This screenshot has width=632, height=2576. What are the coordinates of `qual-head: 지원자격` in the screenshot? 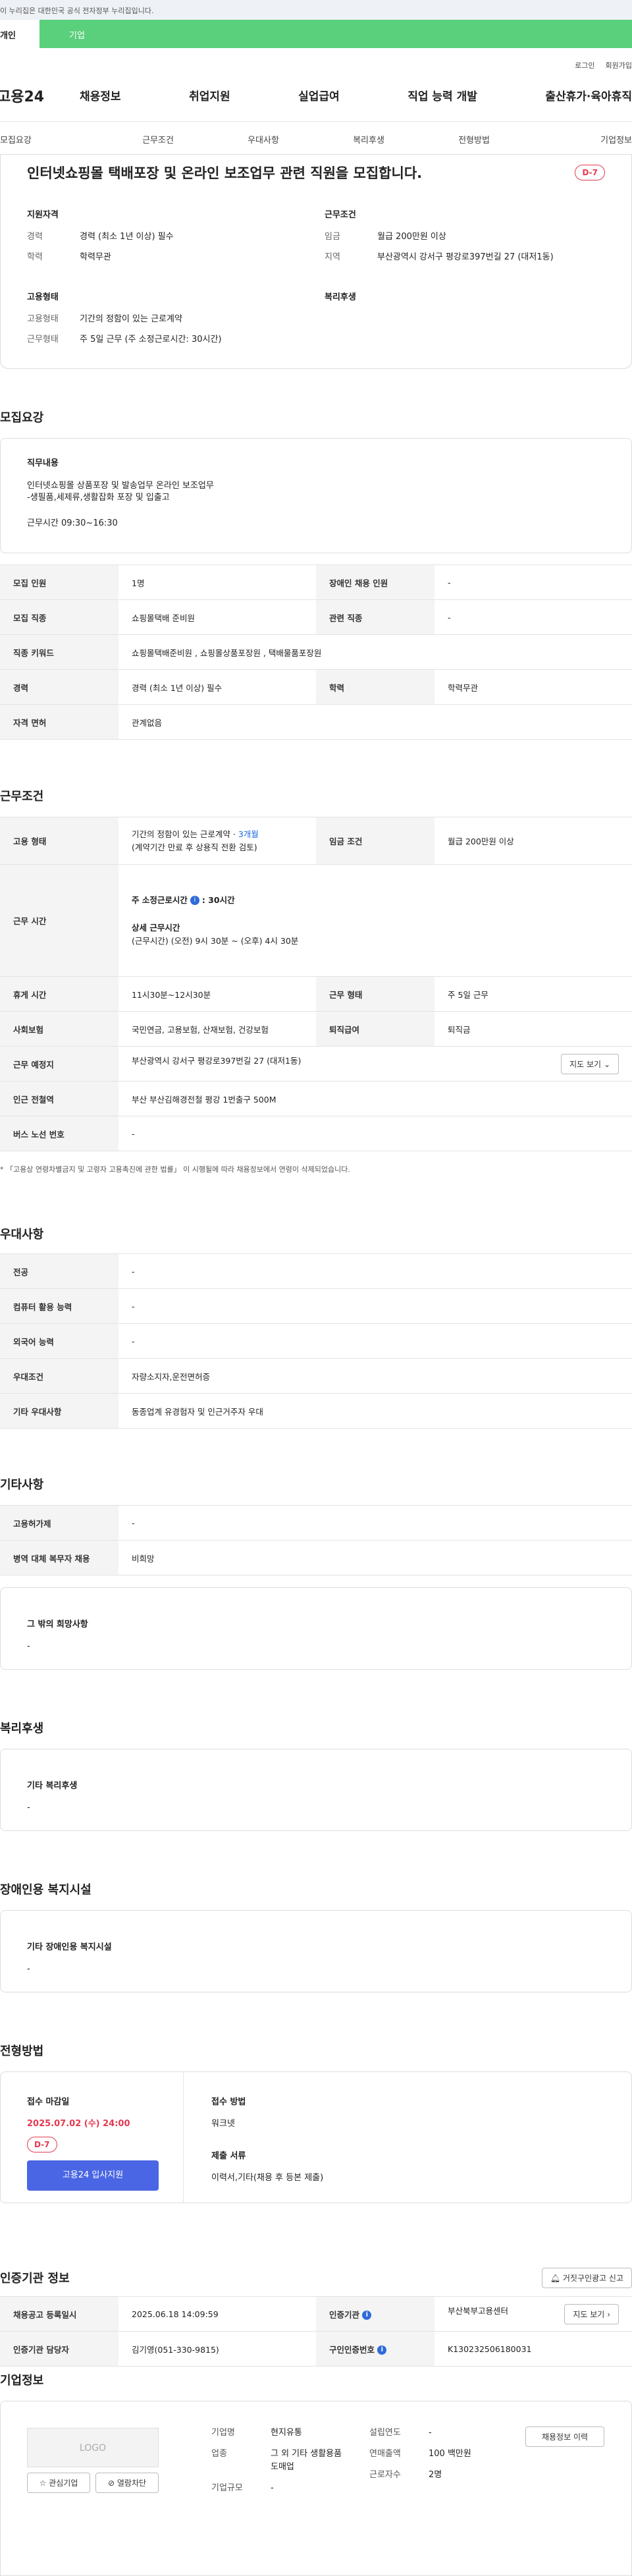 It's located at (43, 215).